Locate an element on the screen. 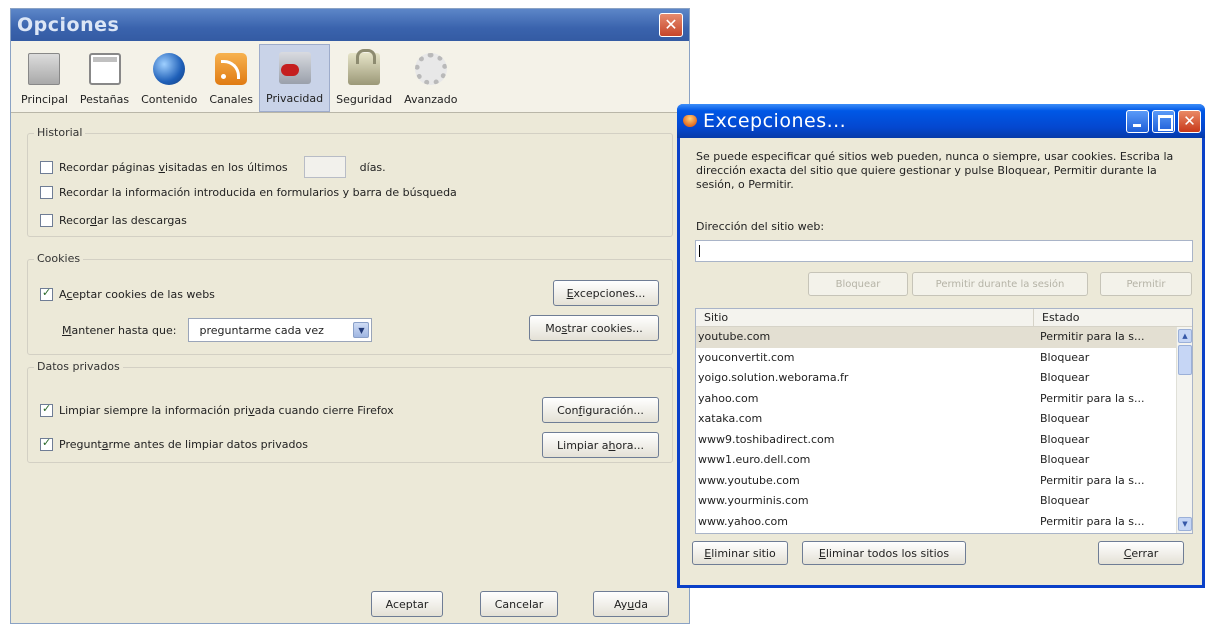 The width and height of the screenshot is (1215, 628). globe-icon is located at coordinates (169, 69).